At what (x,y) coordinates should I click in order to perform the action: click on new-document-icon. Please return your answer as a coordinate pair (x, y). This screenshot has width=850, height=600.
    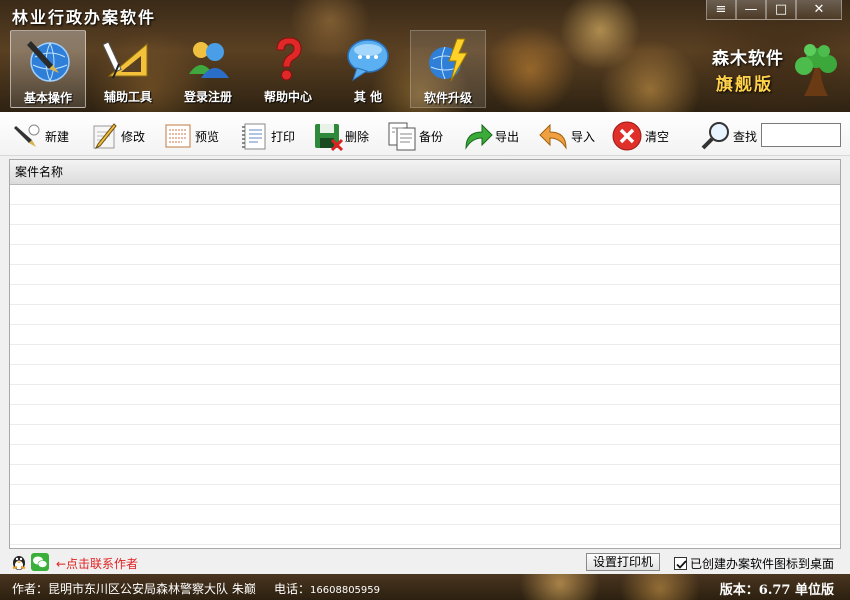
    Looking at the image, I should click on (27, 135).